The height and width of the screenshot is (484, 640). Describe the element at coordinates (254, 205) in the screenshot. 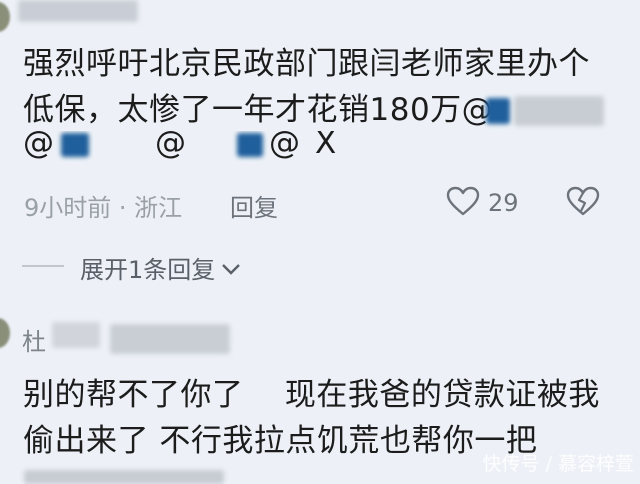

I see `reply-button: 回复` at that location.